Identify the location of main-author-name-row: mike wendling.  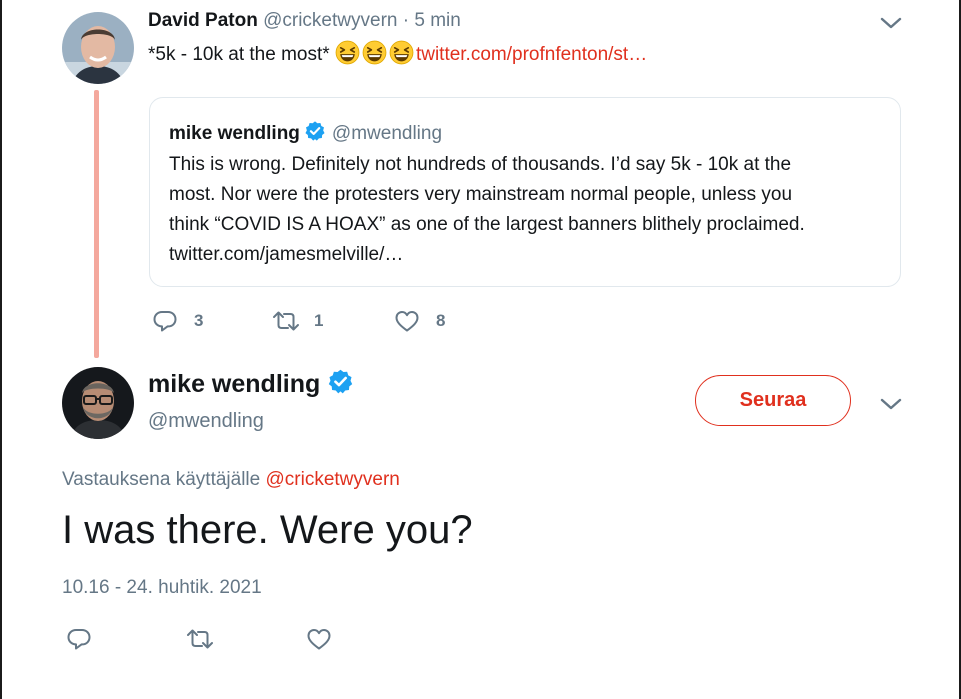
(251, 383).